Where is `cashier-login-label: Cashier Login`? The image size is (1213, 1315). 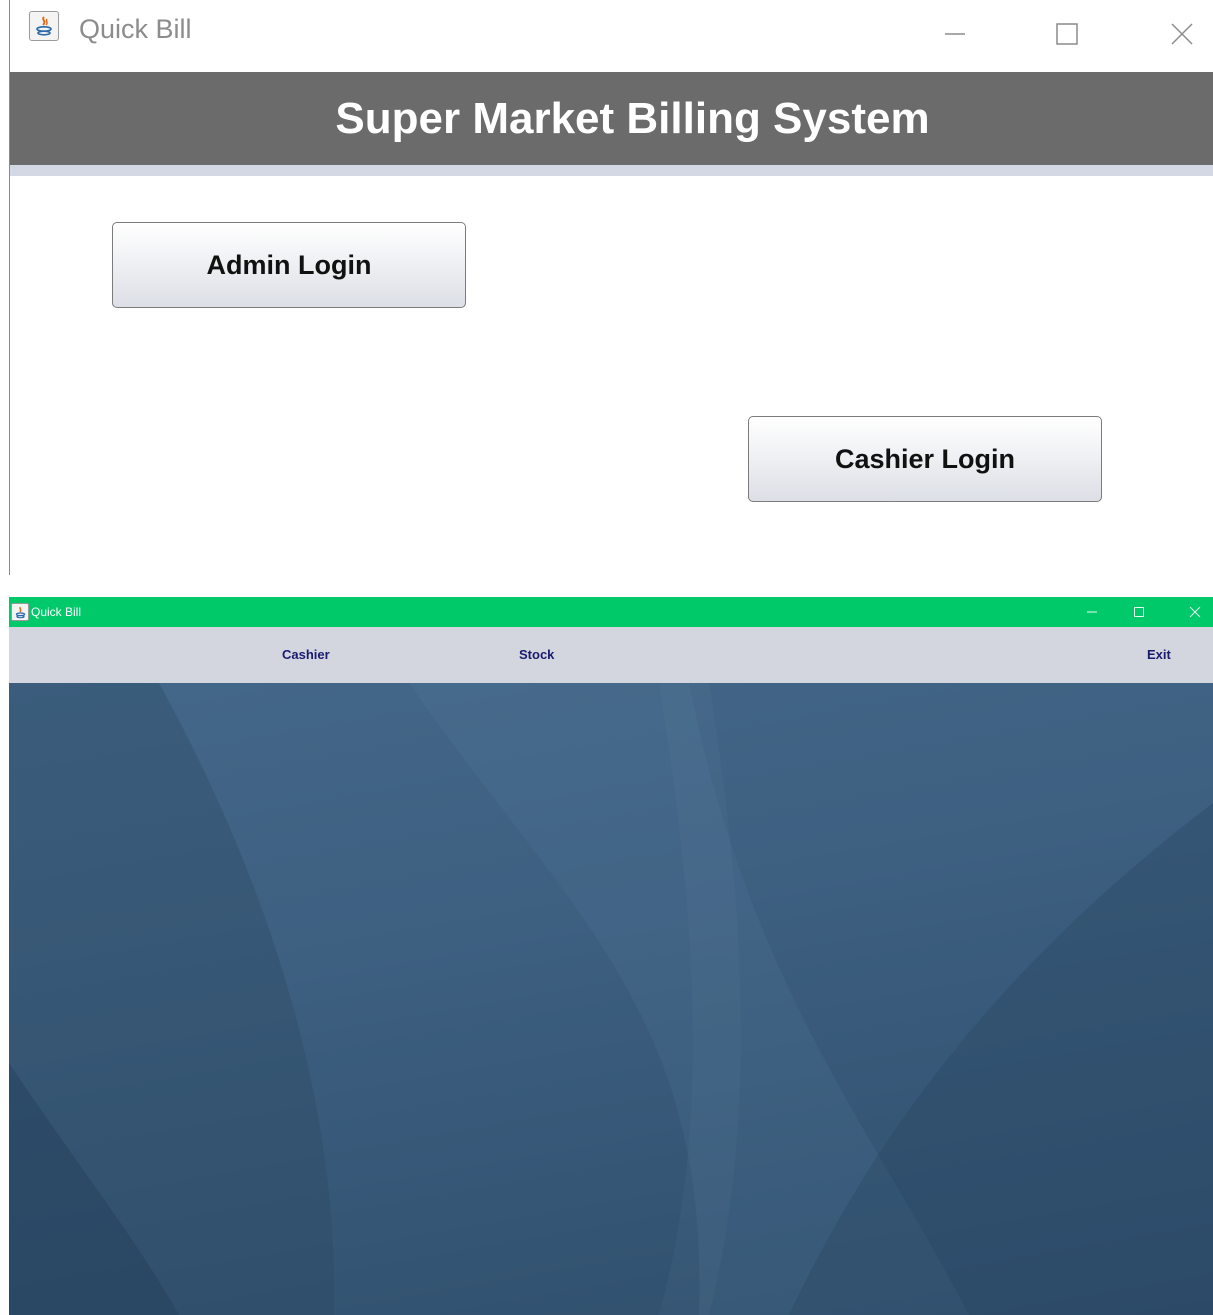
cashier-login-label: Cashier Login is located at coordinates (925, 458).